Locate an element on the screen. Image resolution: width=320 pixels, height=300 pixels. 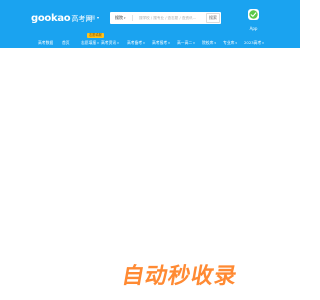
nav-item-label: 高考报考 is located at coordinates (160, 42).